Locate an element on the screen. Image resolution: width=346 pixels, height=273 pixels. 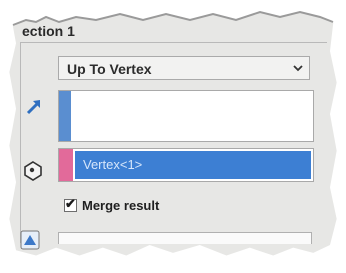
vertex-icon is located at coordinates (33, 171).